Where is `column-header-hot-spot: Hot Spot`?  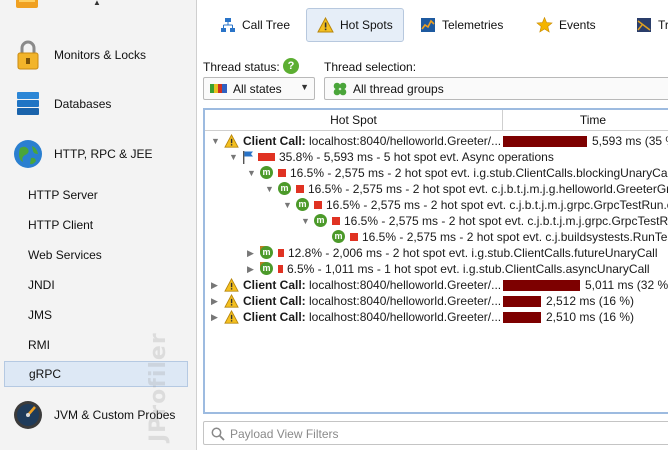
column-header-hot-spot: Hot Spot is located at coordinates (353, 120).